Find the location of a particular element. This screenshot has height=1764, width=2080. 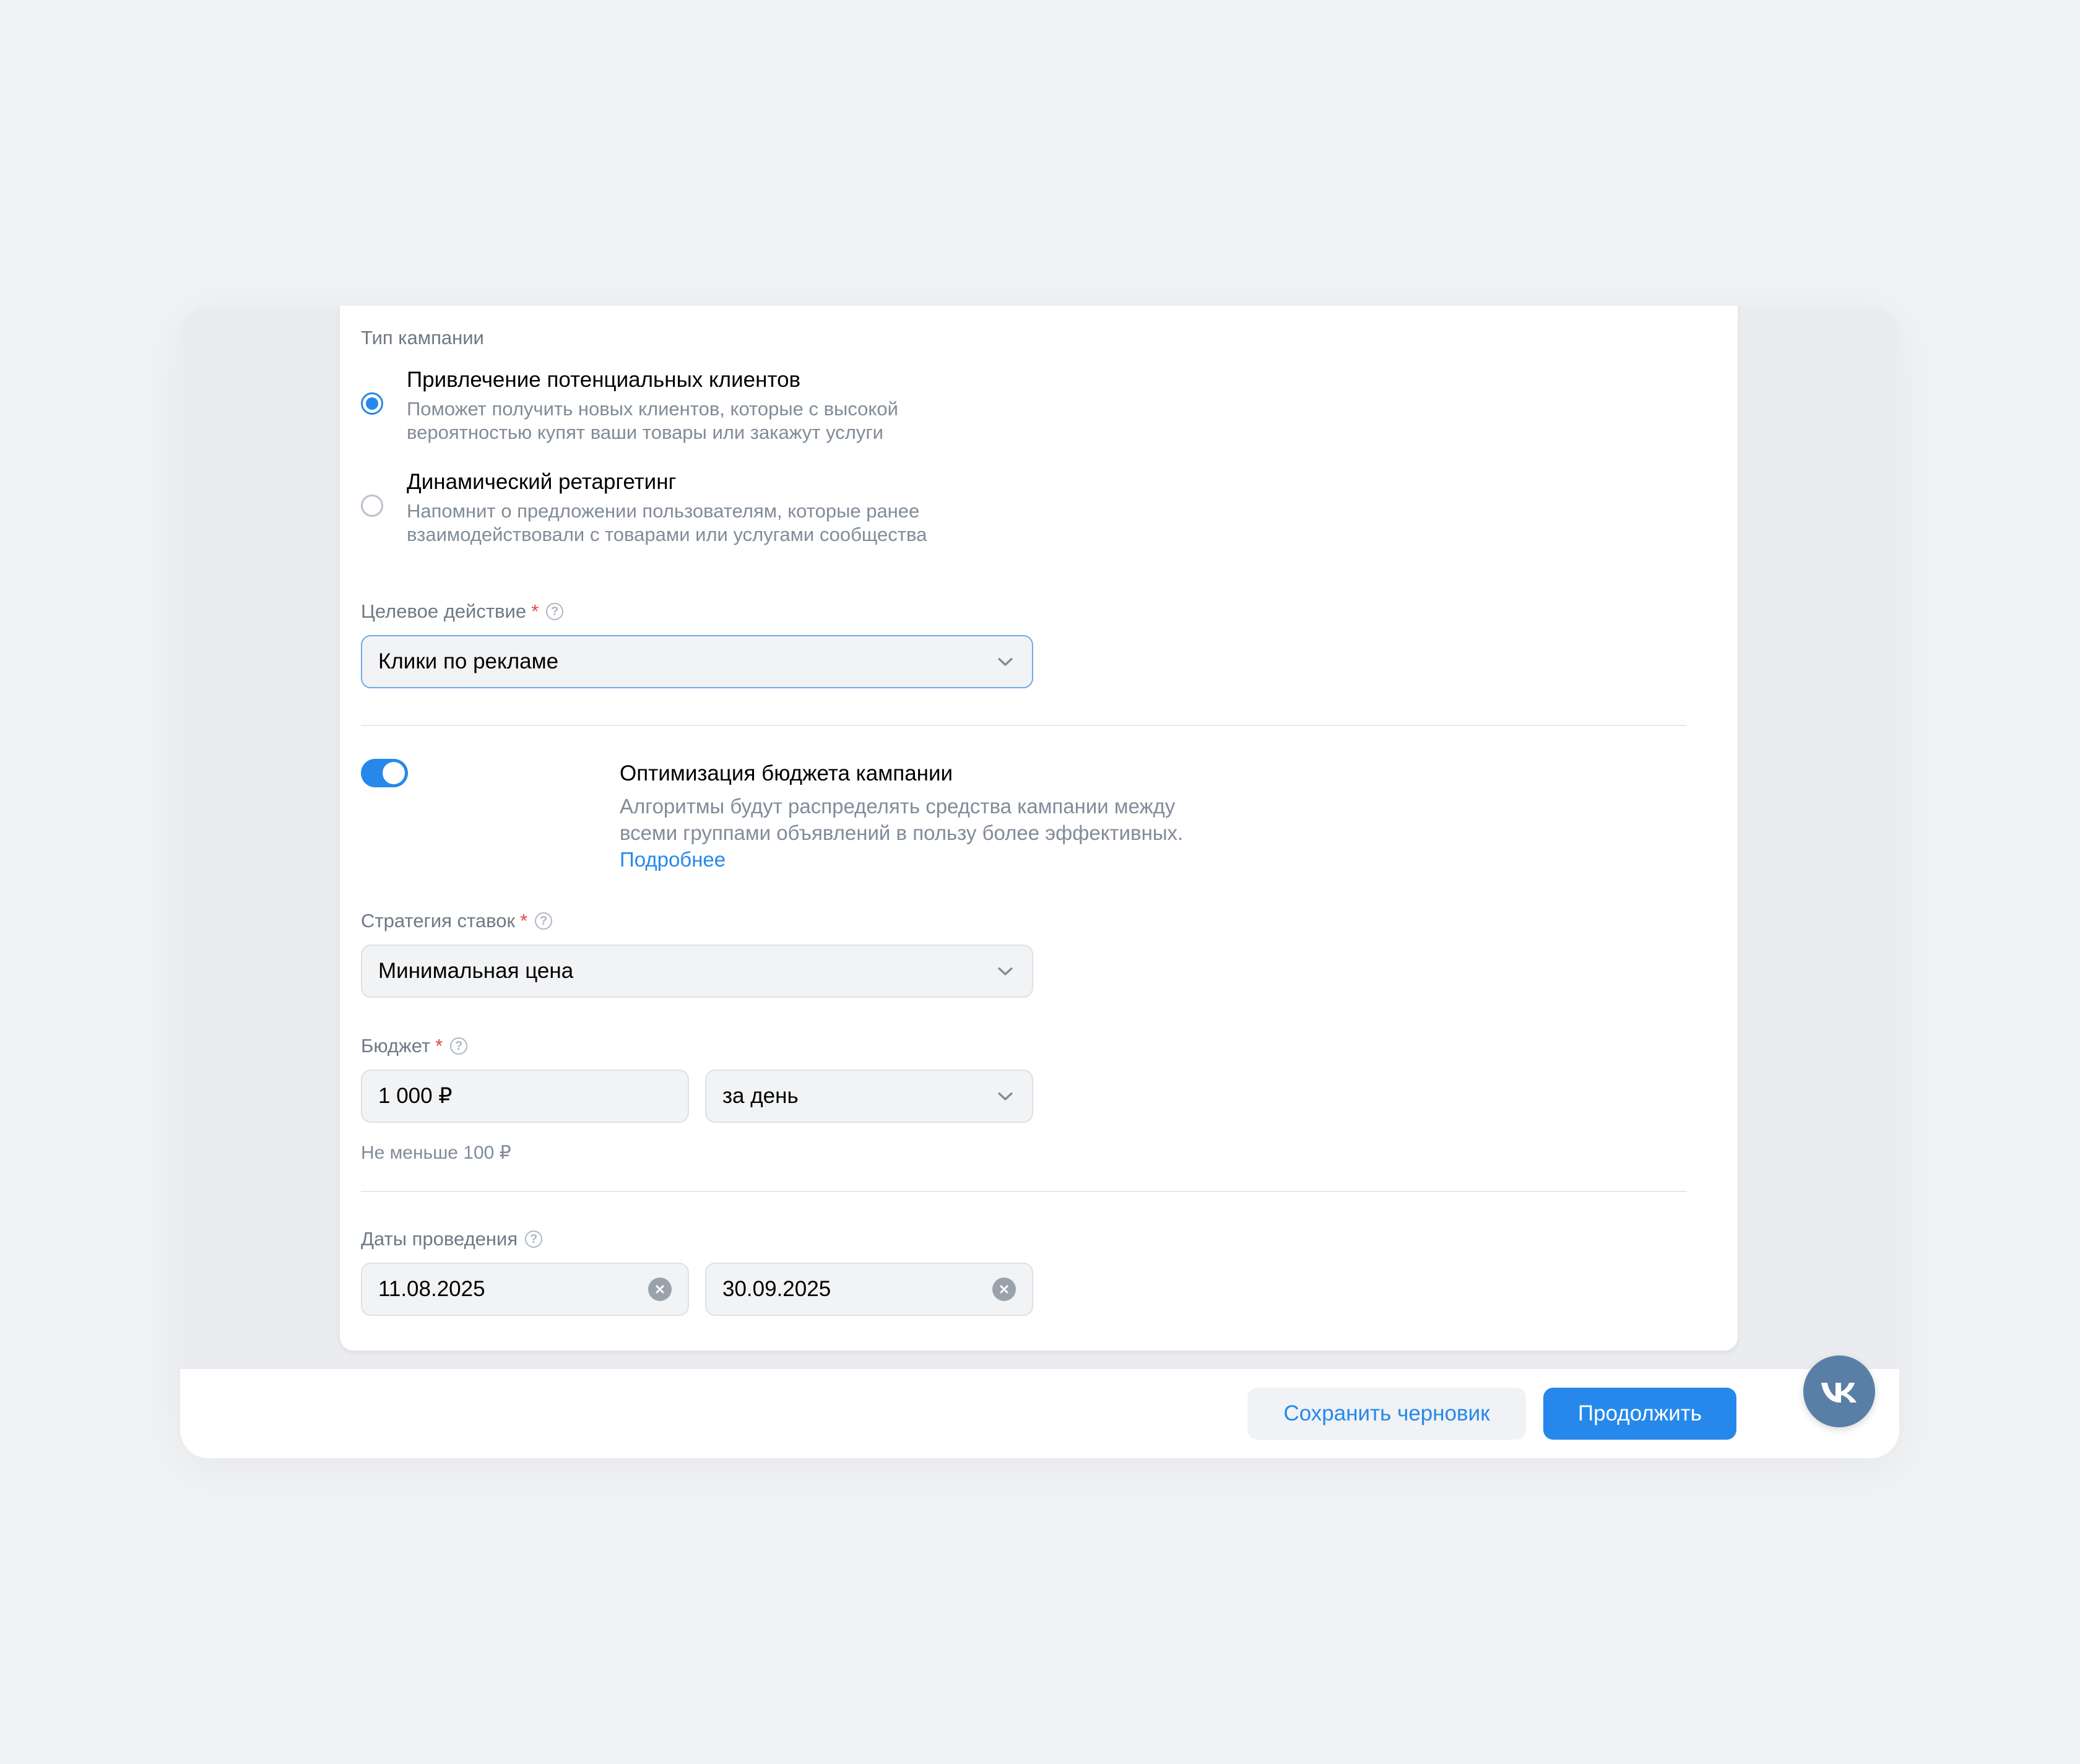

input-value: 11.08.2025 is located at coordinates (431, 1289).